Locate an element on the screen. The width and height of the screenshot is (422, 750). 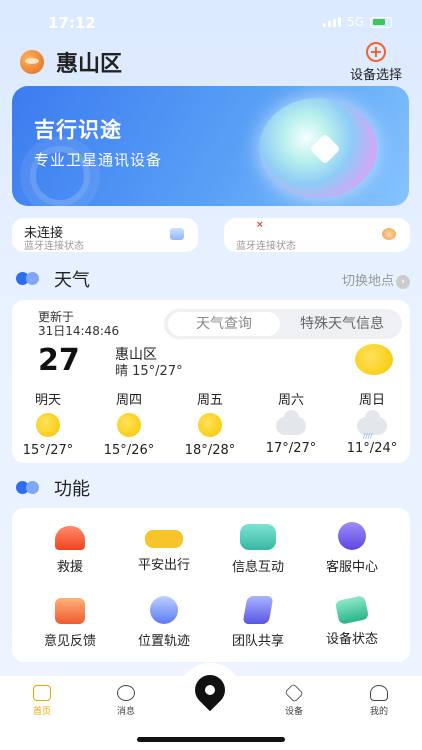
forecast-day: 周六 17°/27° is located at coordinates (291, 422).